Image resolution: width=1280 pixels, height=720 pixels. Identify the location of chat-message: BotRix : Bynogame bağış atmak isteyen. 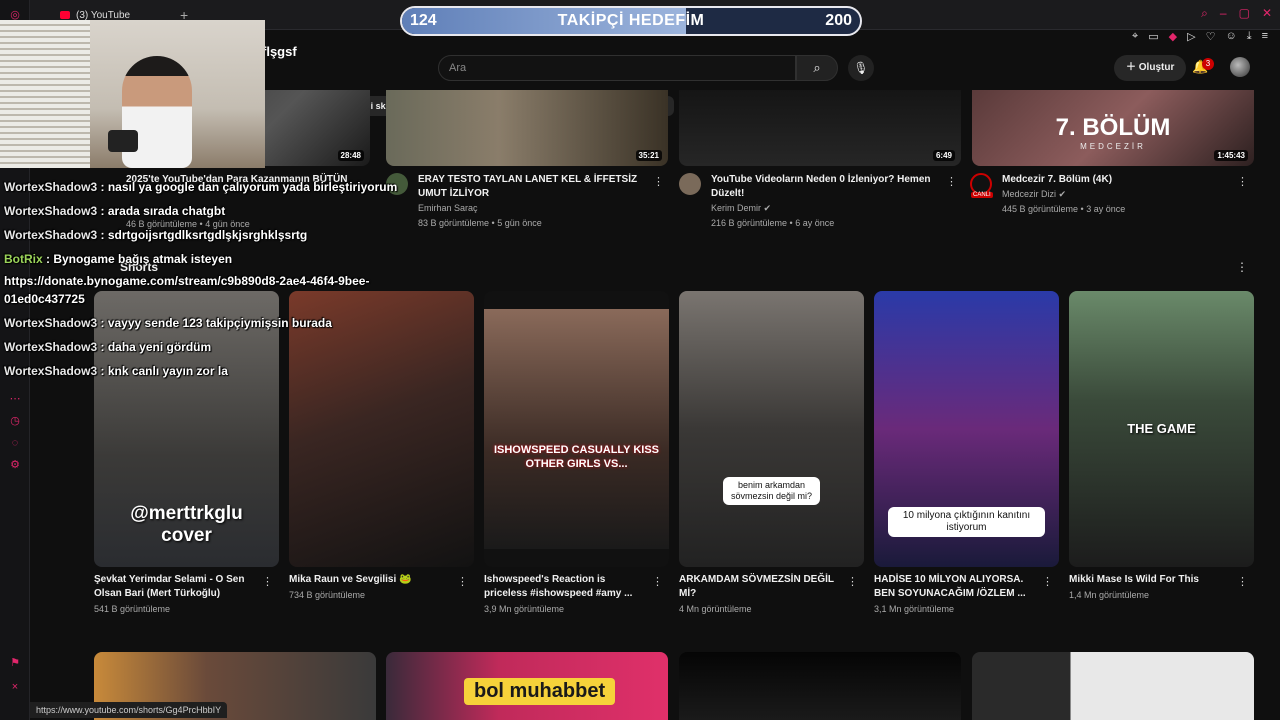
(118, 259).